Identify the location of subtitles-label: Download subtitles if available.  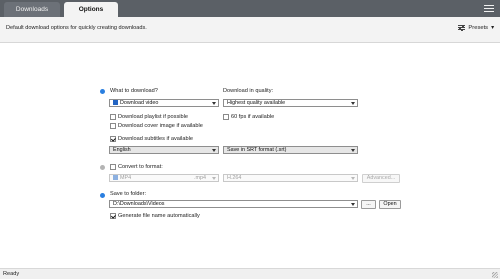
(155, 139).